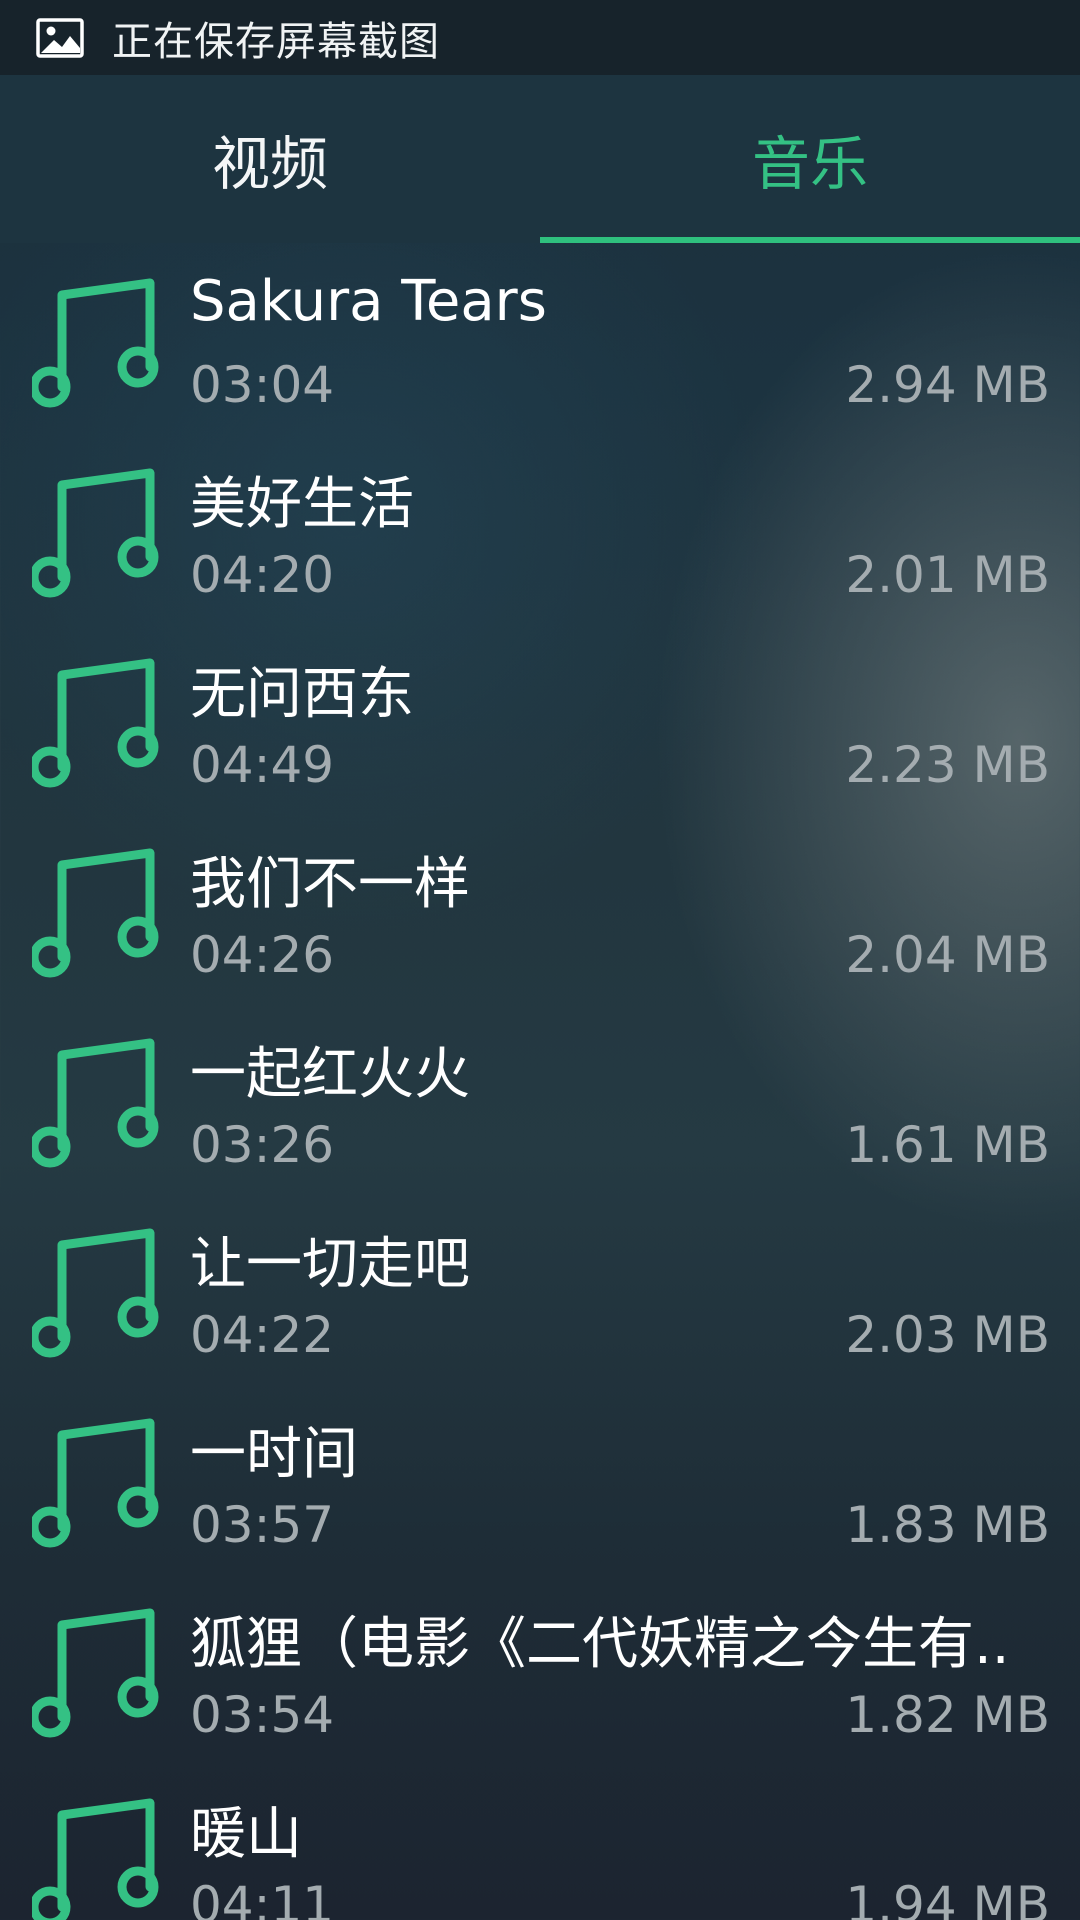  Describe the element at coordinates (947, 1715) in the screenshot. I see `song-size: 1.82 MB` at that location.